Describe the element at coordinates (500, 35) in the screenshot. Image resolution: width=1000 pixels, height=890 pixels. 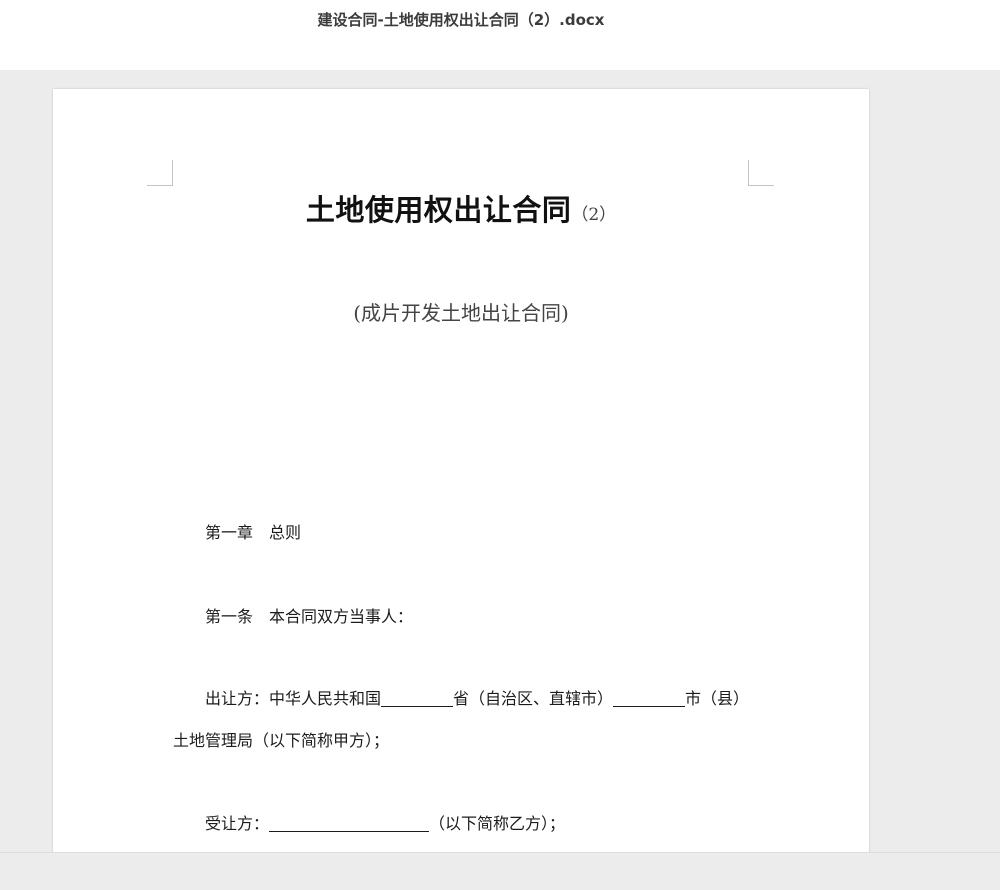
I see `title-bar: 建设合同-土地使用权出让合同（2）.docx` at that location.